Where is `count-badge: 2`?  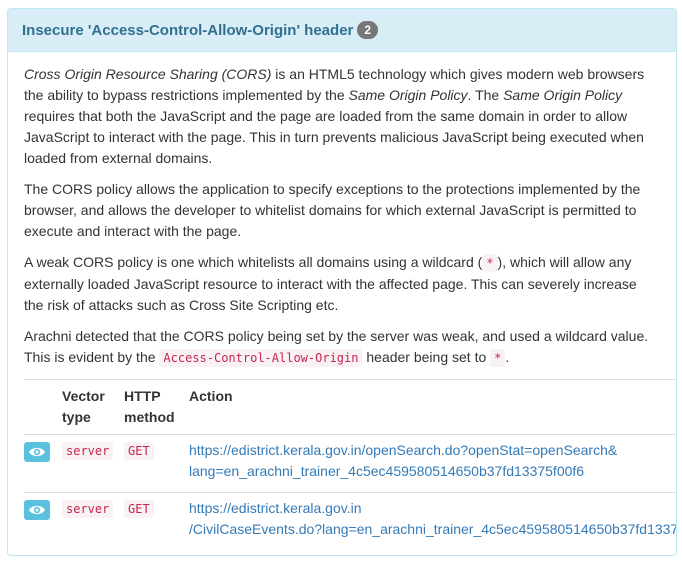
count-badge: 2 is located at coordinates (368, 30).